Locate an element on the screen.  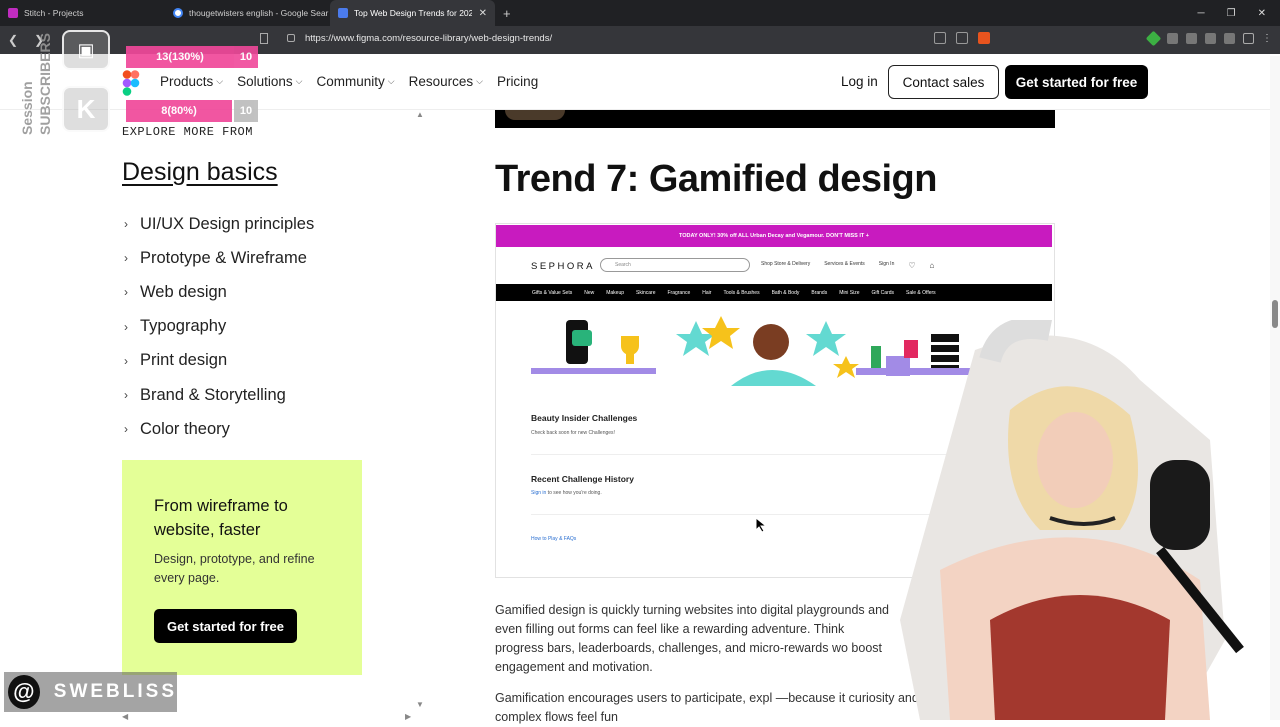
menu-pricing: Pricing is located at coordinates (517, 81).